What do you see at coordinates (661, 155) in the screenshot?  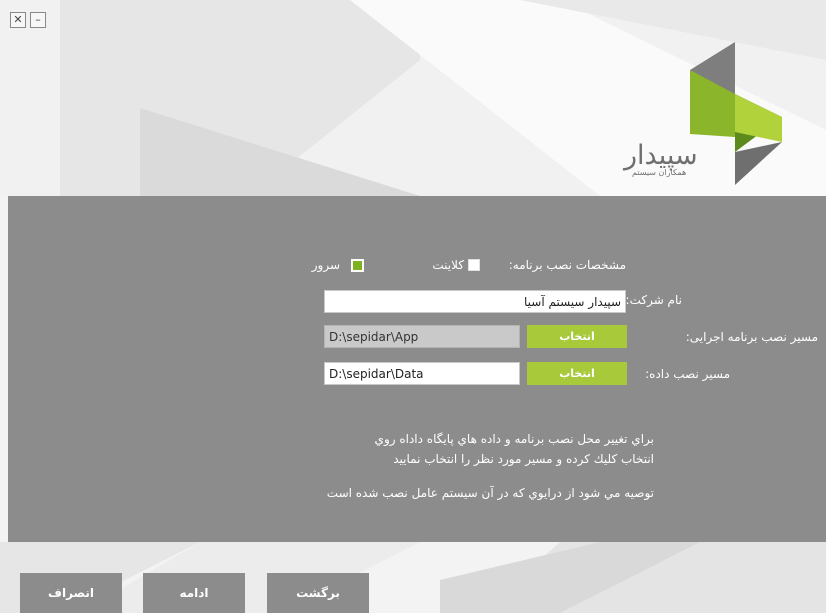 I see `logo-title: سپیدار` at bounding box center [661, 155].